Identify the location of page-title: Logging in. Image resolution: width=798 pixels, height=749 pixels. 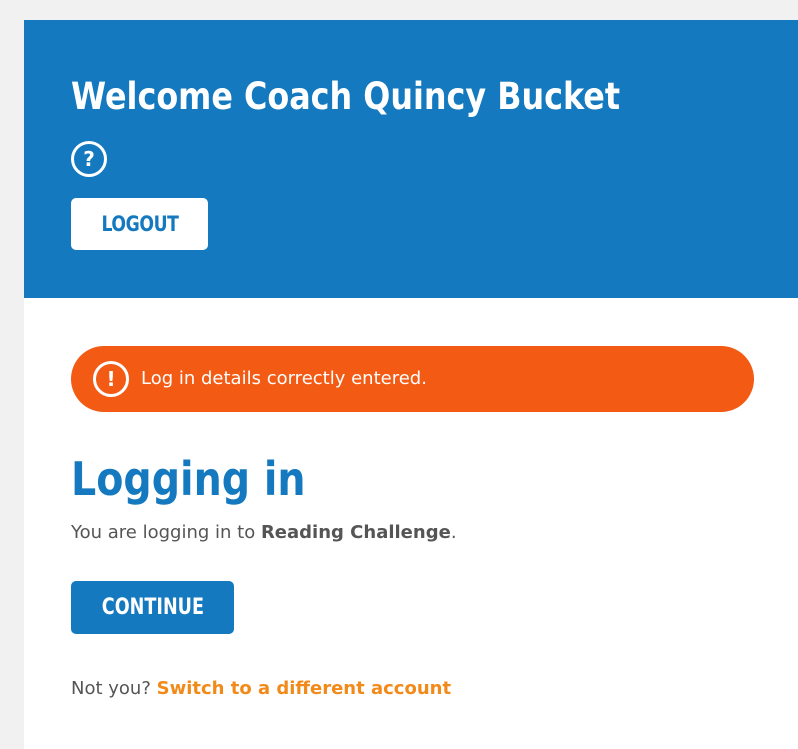
(188, 479).